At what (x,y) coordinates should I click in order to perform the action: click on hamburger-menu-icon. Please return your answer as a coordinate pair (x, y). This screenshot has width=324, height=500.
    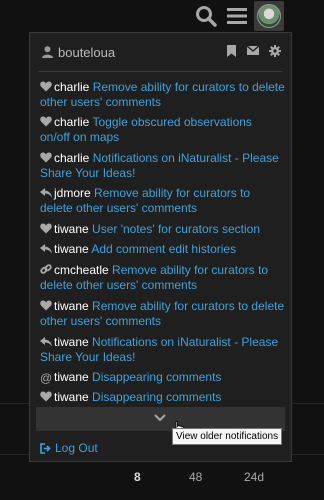
    Looking at the image, I should click on (237, 16).